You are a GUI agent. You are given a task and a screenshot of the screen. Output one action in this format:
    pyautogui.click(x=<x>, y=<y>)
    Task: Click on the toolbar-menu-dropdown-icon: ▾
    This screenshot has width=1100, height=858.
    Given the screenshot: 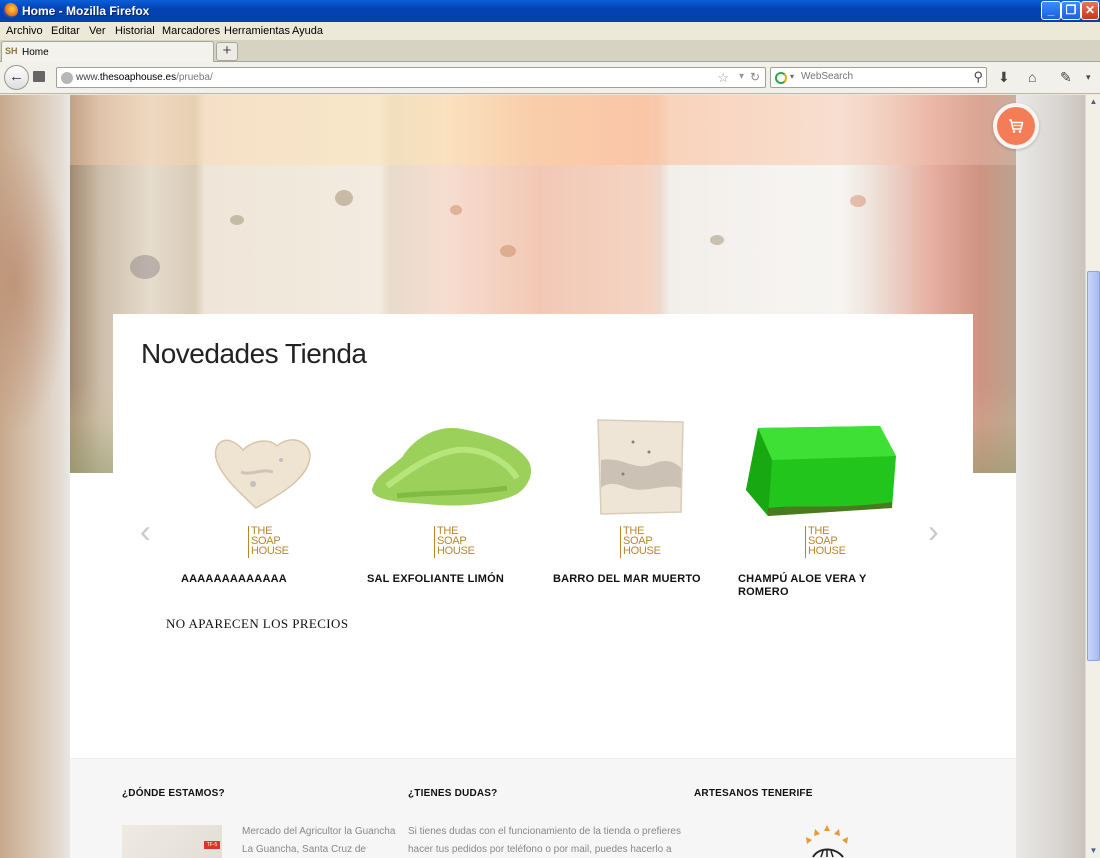 What is the action you would take?
    pyautogui.click(x=1088, y=77)
    